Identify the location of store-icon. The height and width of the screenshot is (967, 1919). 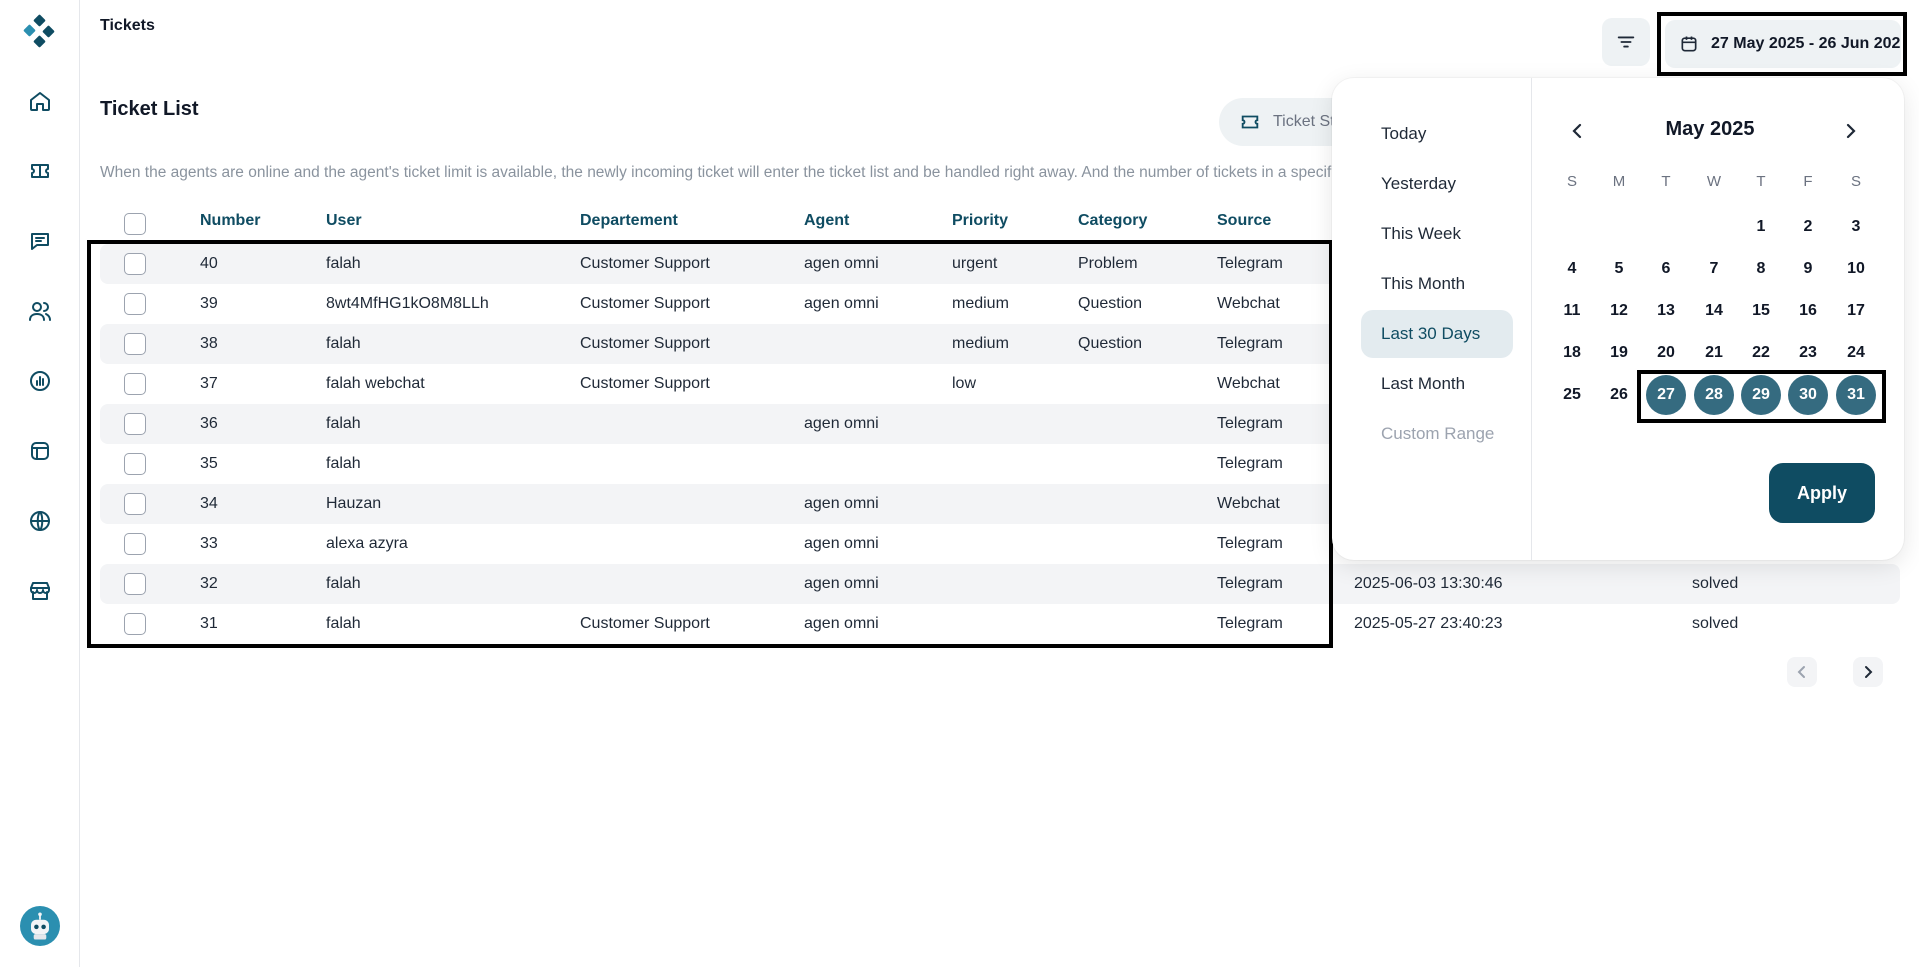
(40, 591).